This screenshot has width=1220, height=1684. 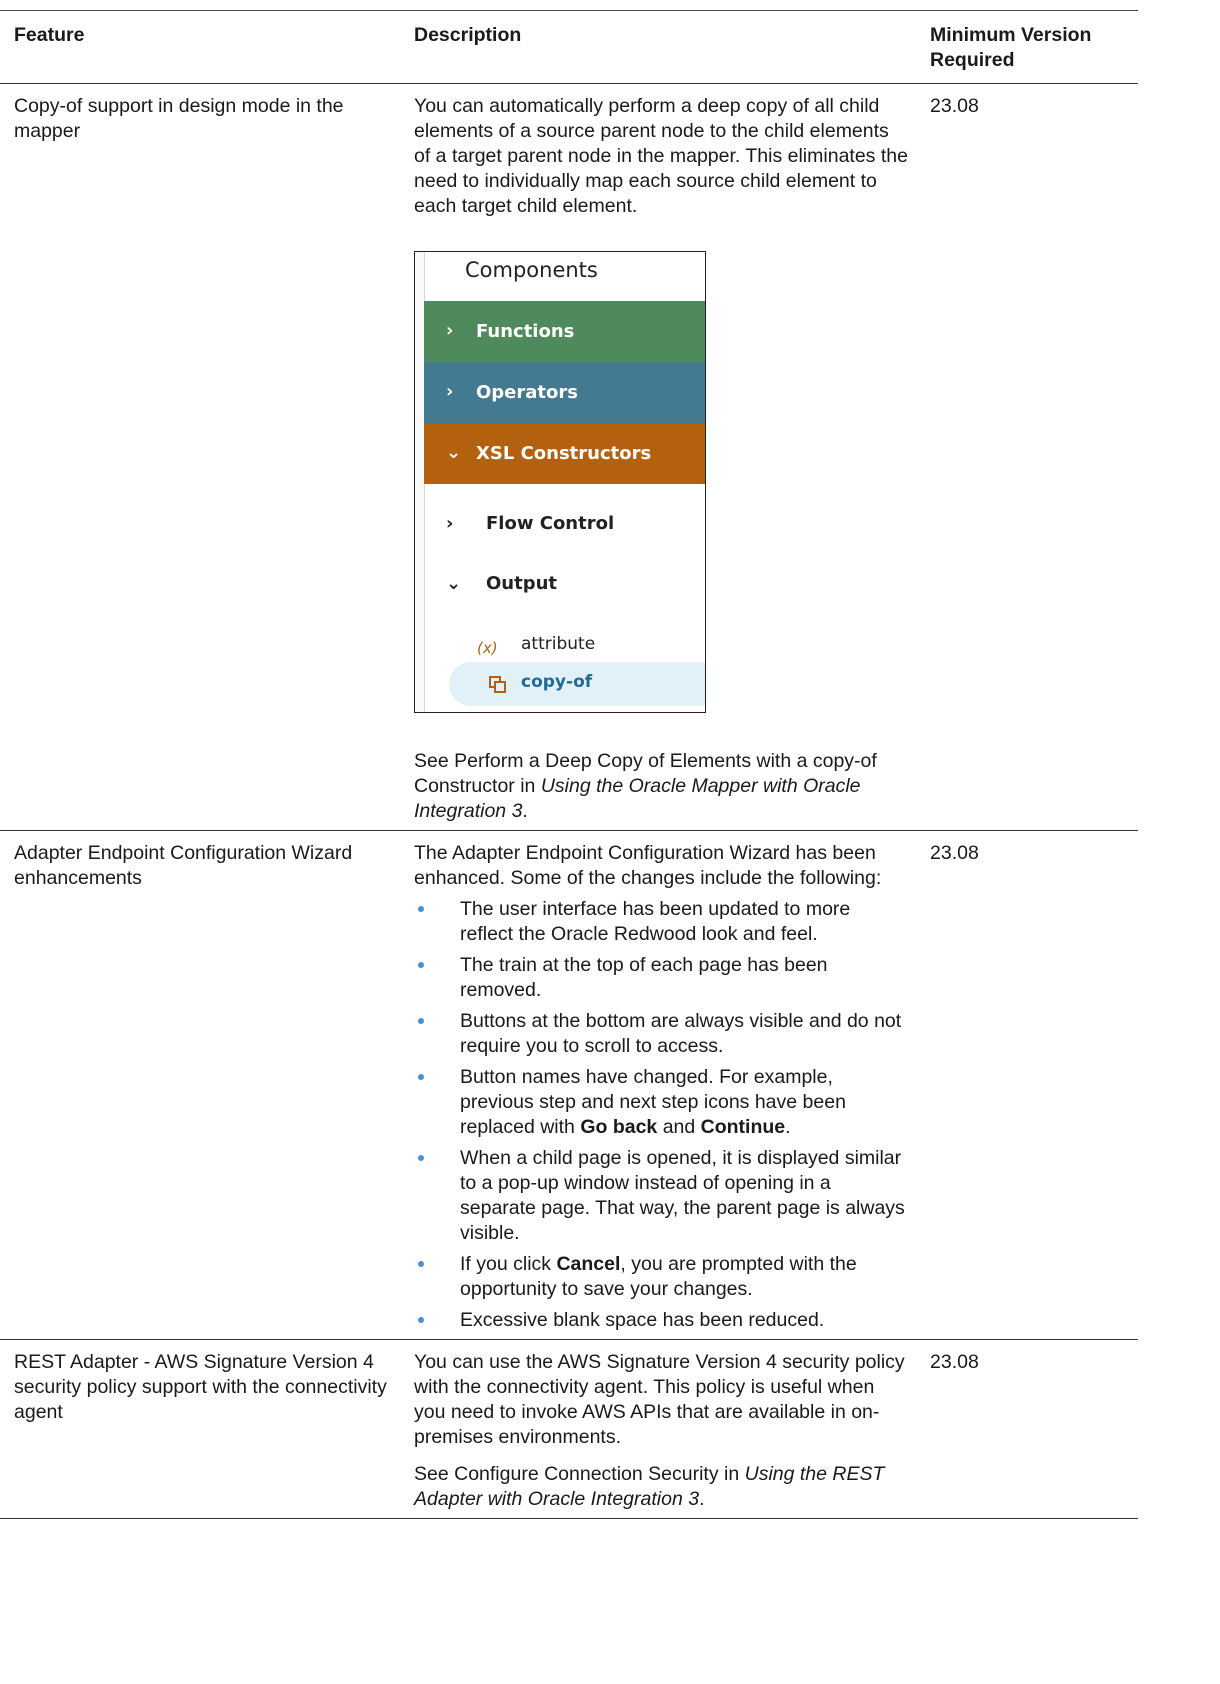 I want to click on functions-category: › Functions, so click(x=564, y=331).